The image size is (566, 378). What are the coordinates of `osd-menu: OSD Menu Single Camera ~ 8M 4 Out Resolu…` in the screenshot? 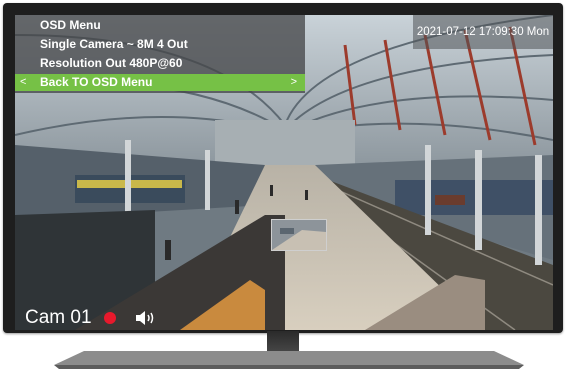 It's located at (160, 54).